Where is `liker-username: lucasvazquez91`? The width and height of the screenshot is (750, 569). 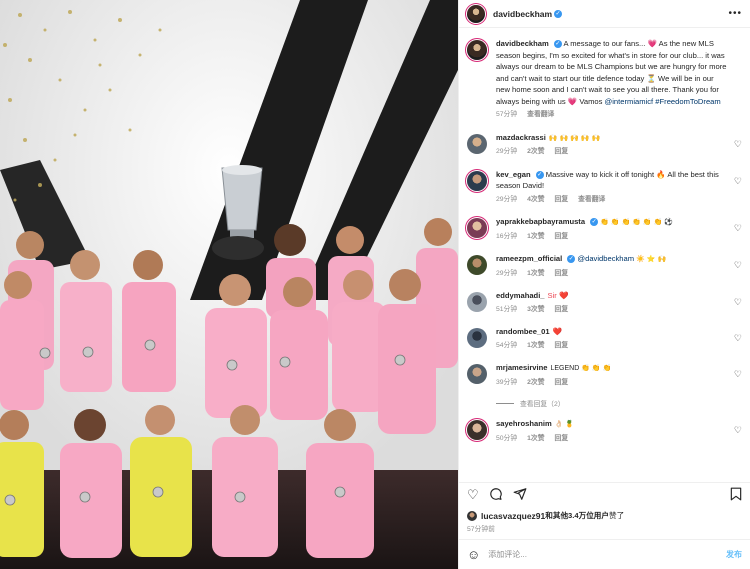
liker-username: lucasvazquez91 is located at coordinates (513, 516).